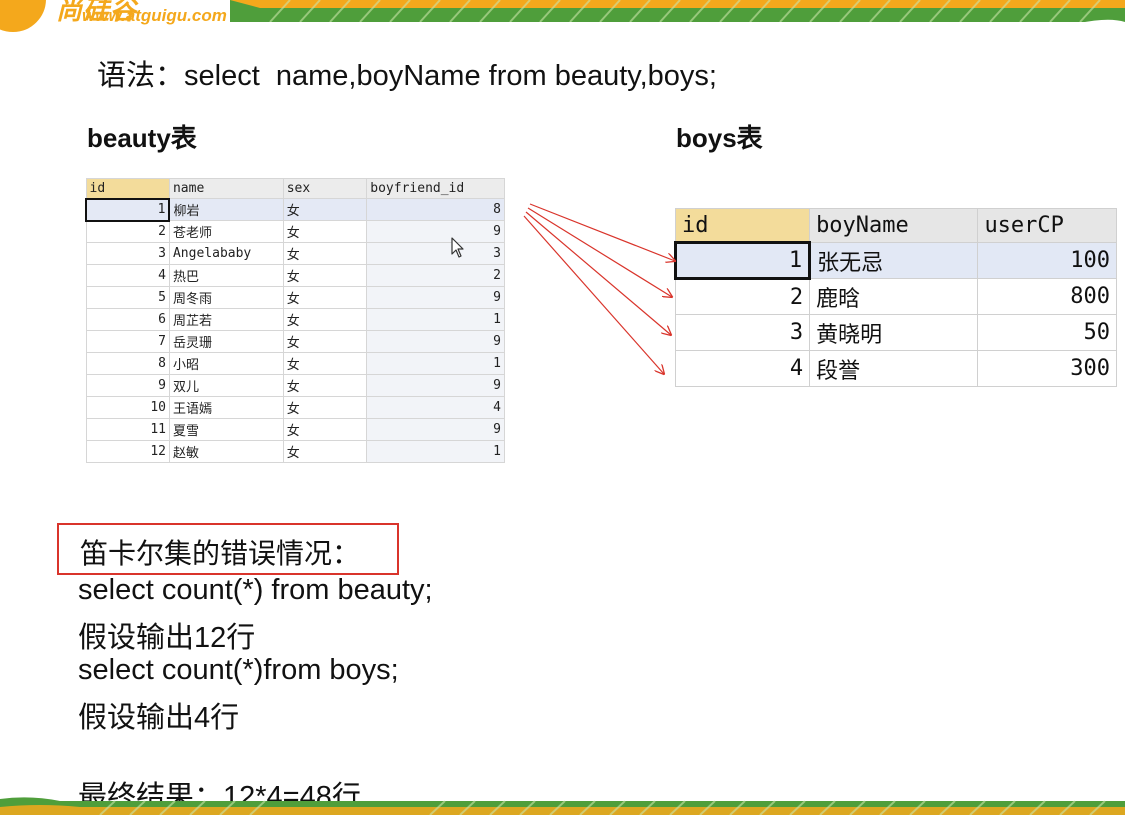  I want to click on cell-name: 柳岩, so click(226, 209).